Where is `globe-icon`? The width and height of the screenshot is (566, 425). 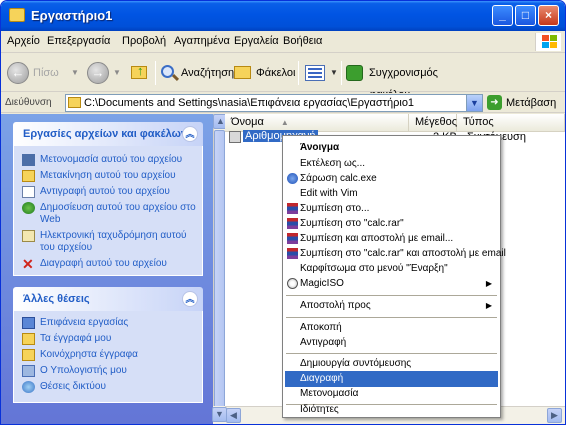 globe-icon is located at coordinates (28, 208).